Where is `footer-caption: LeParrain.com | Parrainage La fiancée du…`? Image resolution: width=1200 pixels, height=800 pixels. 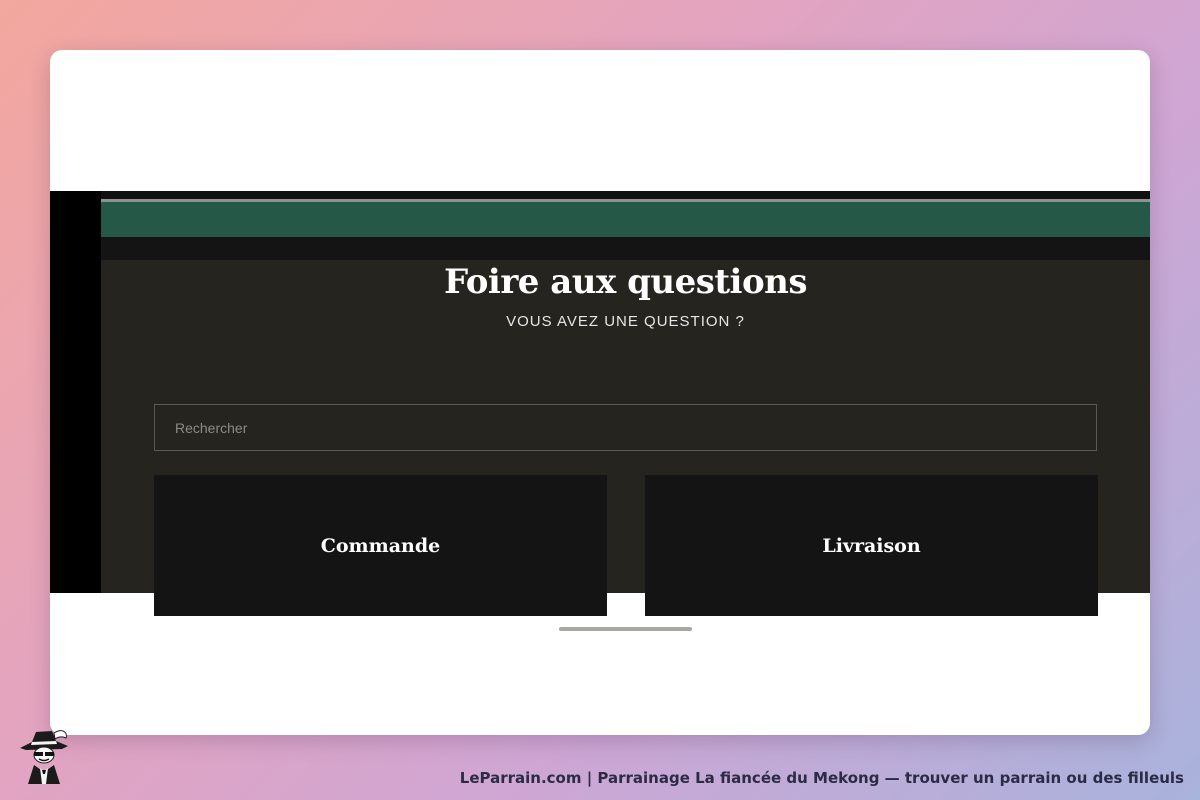
footer-caption: LeParrain.com | Parrainage La fiancée du… is located at coordinates (821, 778).